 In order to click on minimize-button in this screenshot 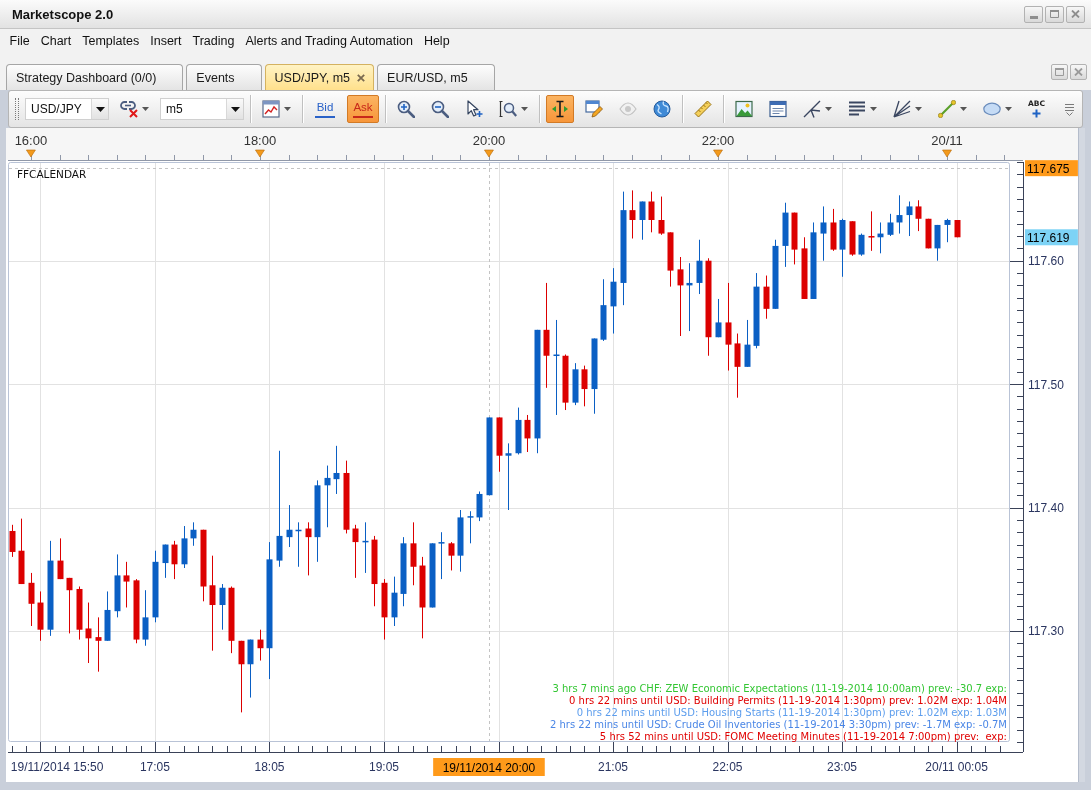, I will do `click(1033, 14)`.